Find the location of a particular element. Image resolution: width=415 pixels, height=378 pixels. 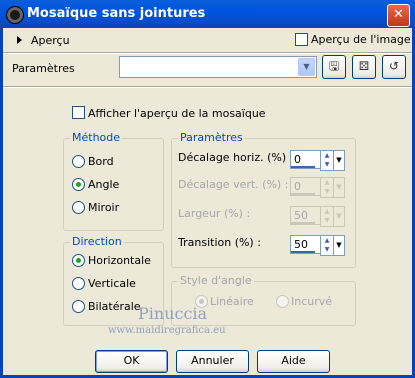

save-preset-button: 🖫 is located at coordinates (334, 67).